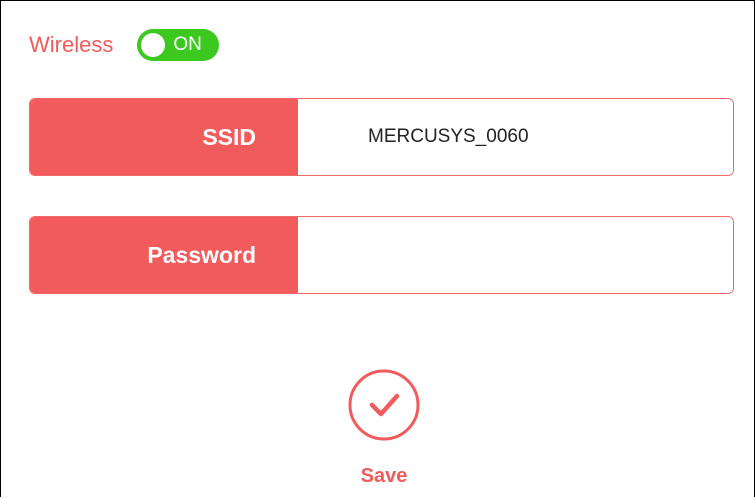 This screenshot has width=755, height=498. I want to click on toggle-state-text: ON, so click(187, 44).